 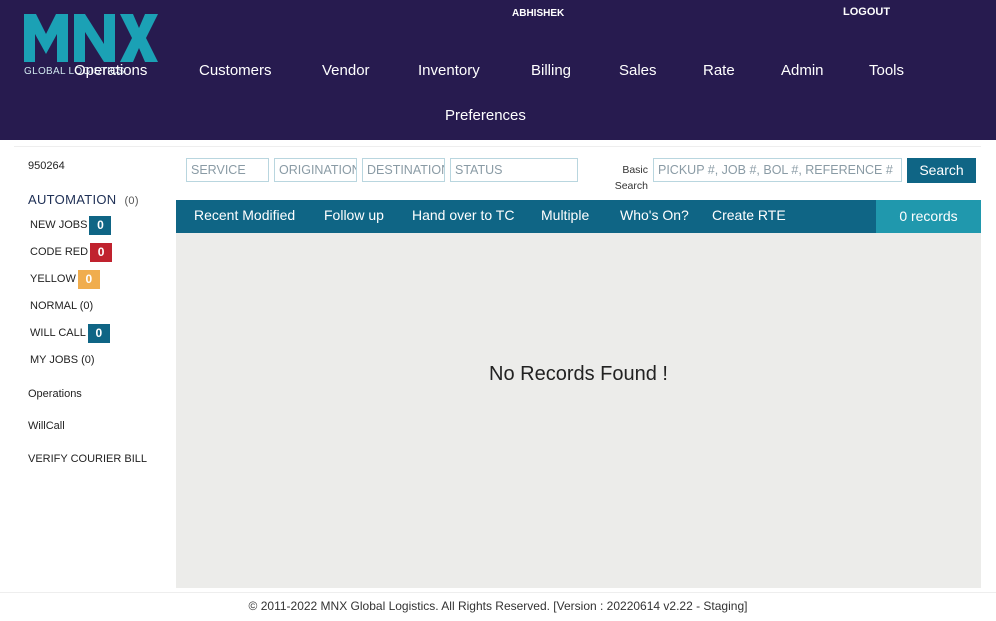 What do you see at coordinates (463, 215) in the screenshot?
I see `tab-hand-over-to-tc: Hand over to TC` at bounding box center [463, 215].